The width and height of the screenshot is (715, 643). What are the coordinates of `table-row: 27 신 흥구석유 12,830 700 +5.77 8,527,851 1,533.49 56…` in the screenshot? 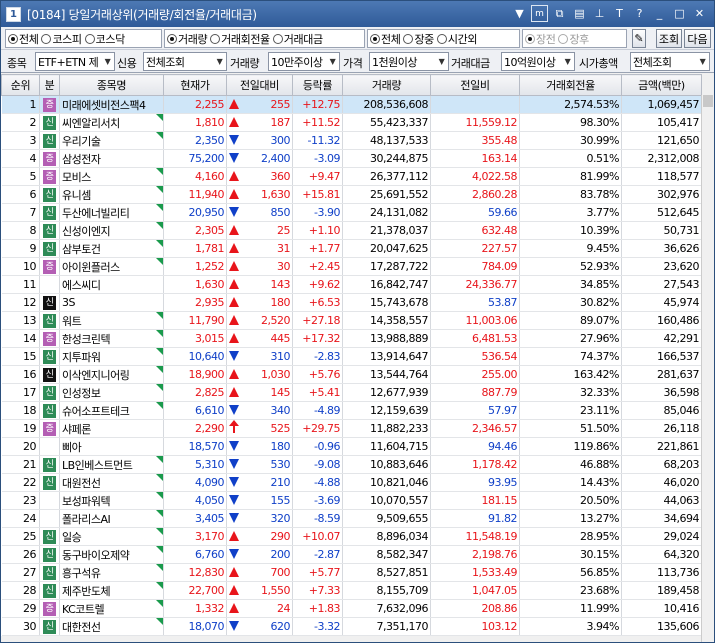 It's located at (351, 572).